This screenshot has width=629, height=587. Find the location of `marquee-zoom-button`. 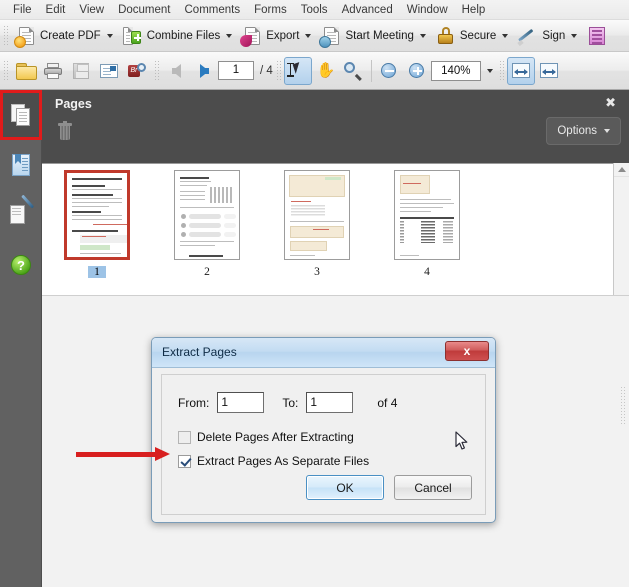

marquee-zoom-button is located at coordinates (354, 71).